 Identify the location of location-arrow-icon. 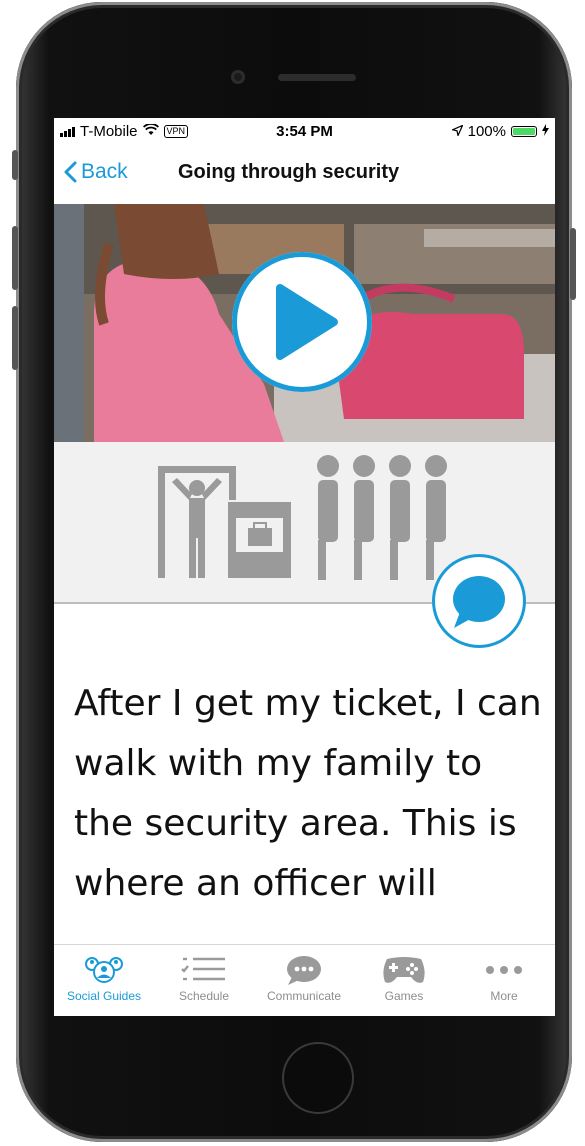
(457, 131).